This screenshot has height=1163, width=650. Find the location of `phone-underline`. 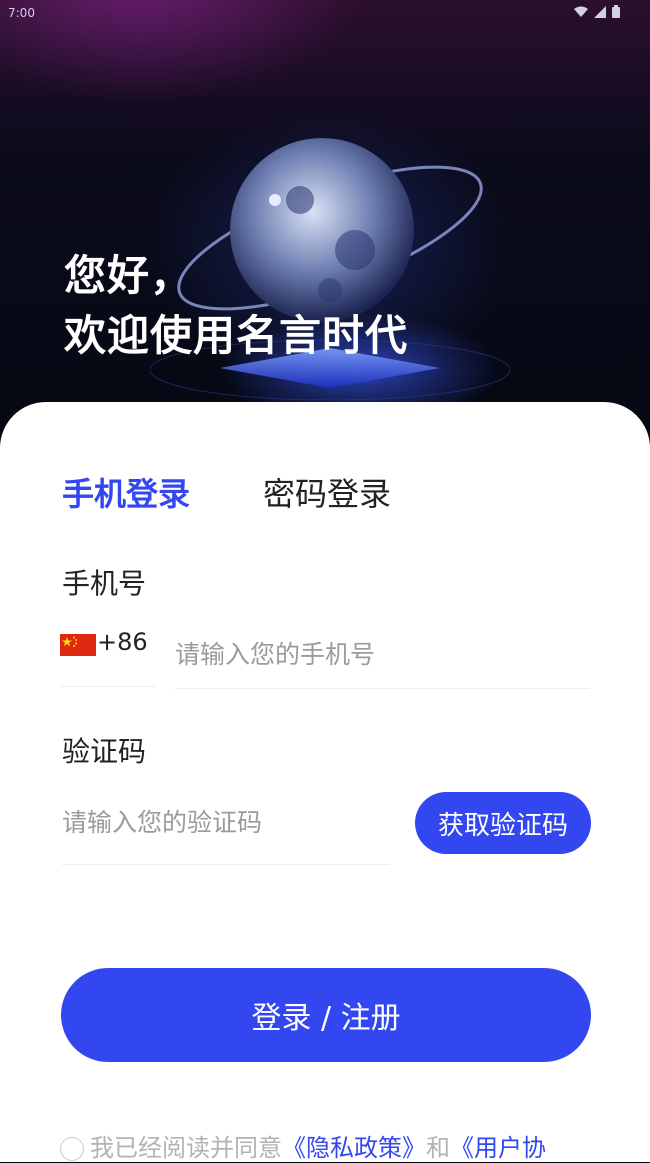

phone-underline is located at coordinates (382, 688).